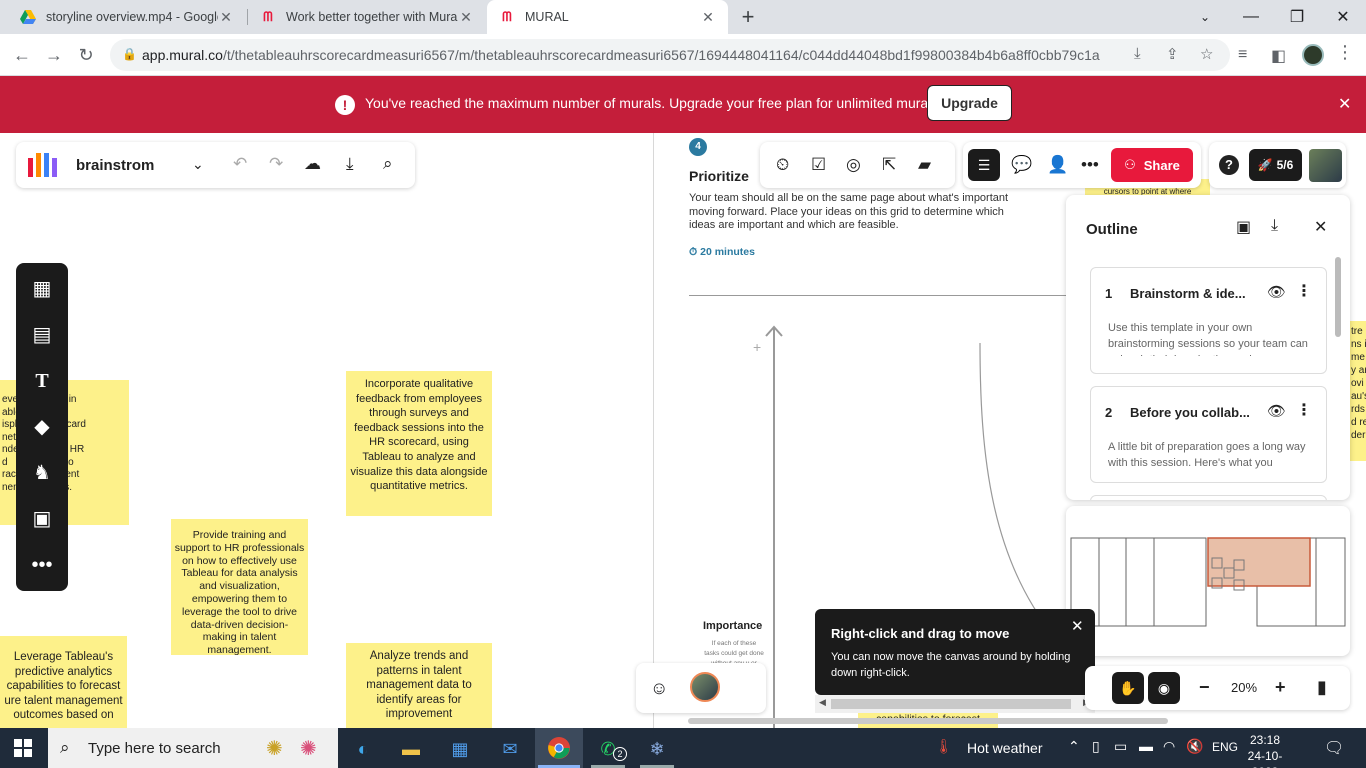 The width and height of the screenshot is (1366, 768). What do you see at coordinates (1297, 17) in the screenshot?
I see `restore-button: ❐` at bounding box center [1297, 17].